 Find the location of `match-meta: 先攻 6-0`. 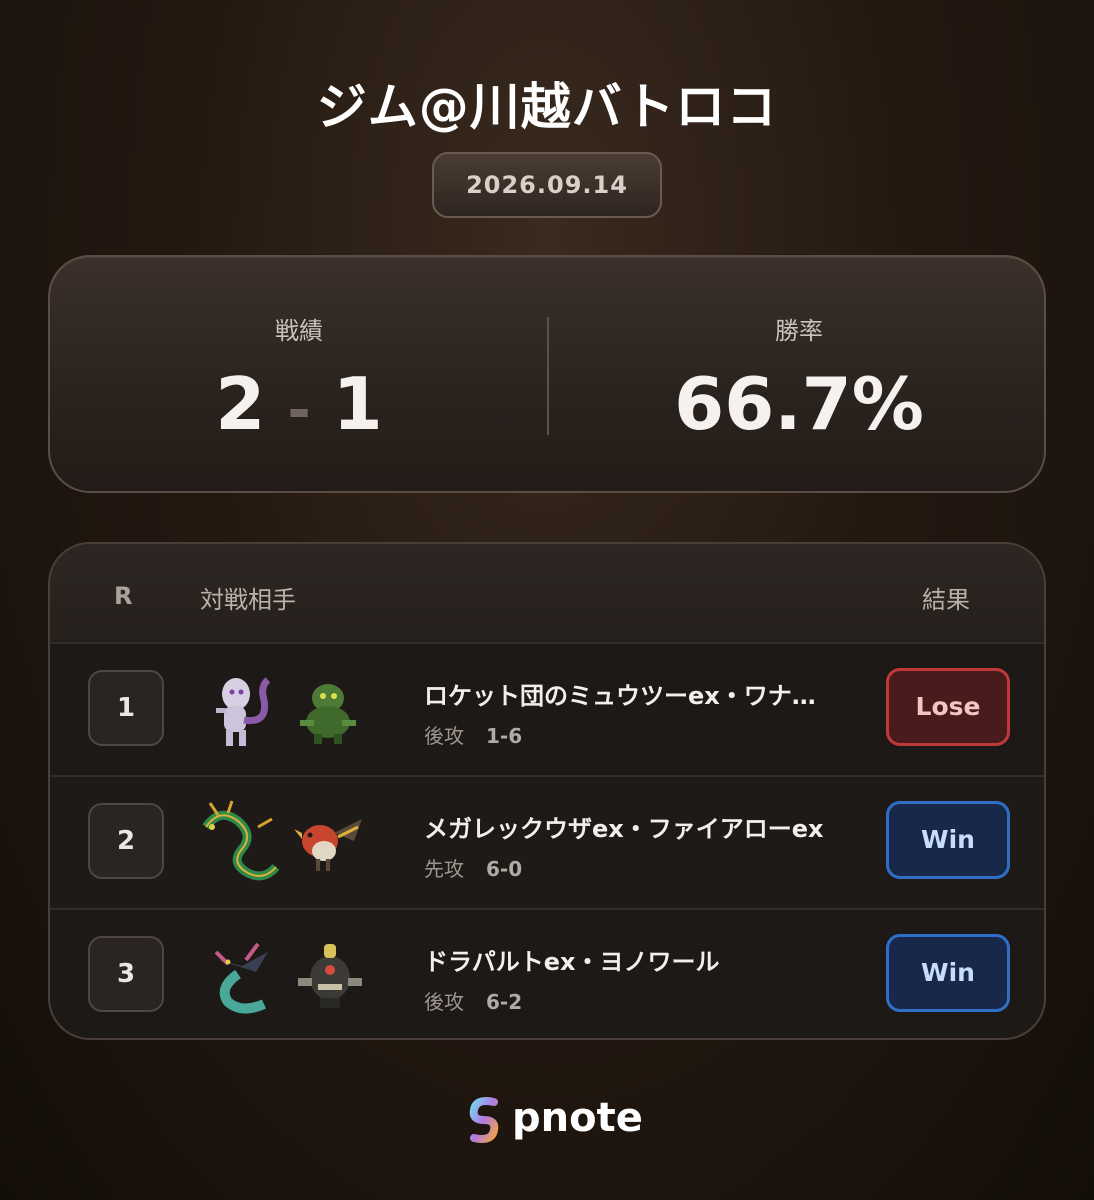

match-meta: 先攻 6-0 is located at coordinates (473, 867).